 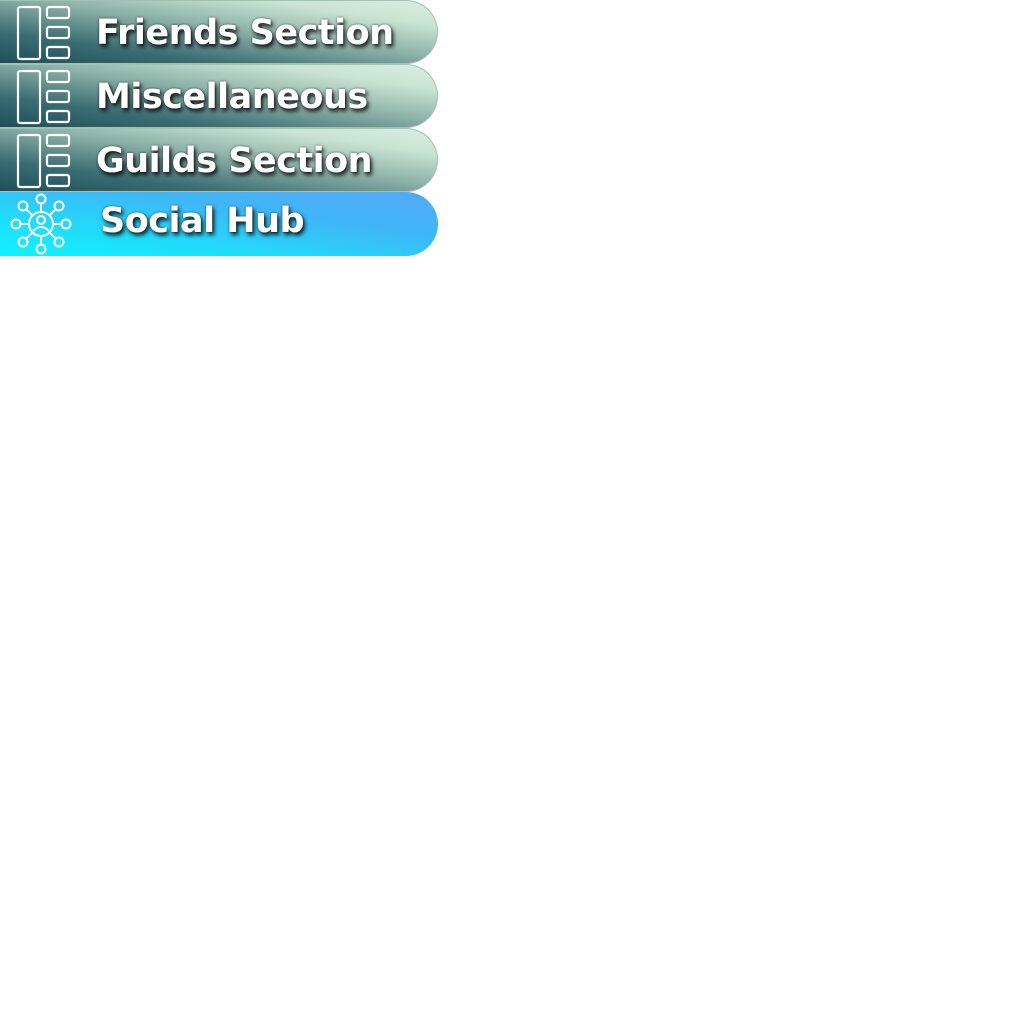 I want to click on network-hub-icon, so click(x=41, y=224).